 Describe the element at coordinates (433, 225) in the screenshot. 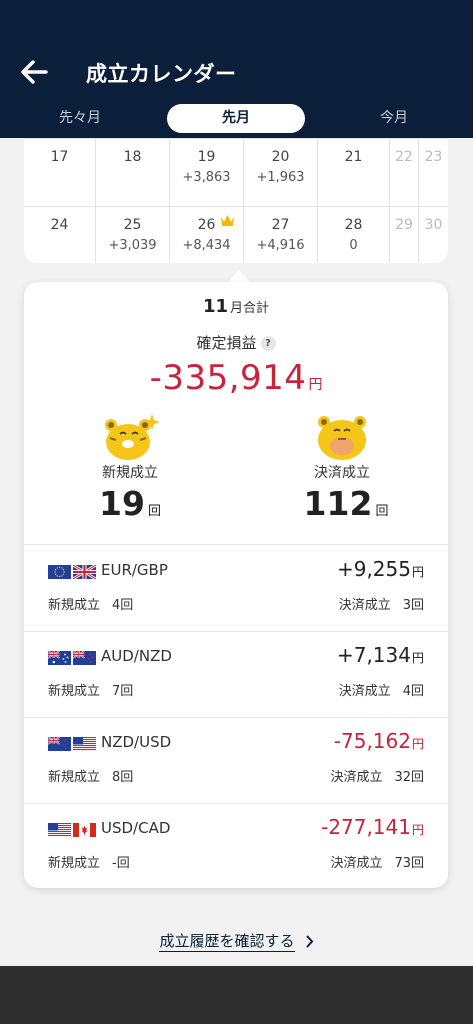

I see `calendar-day-number: 30` at that location.